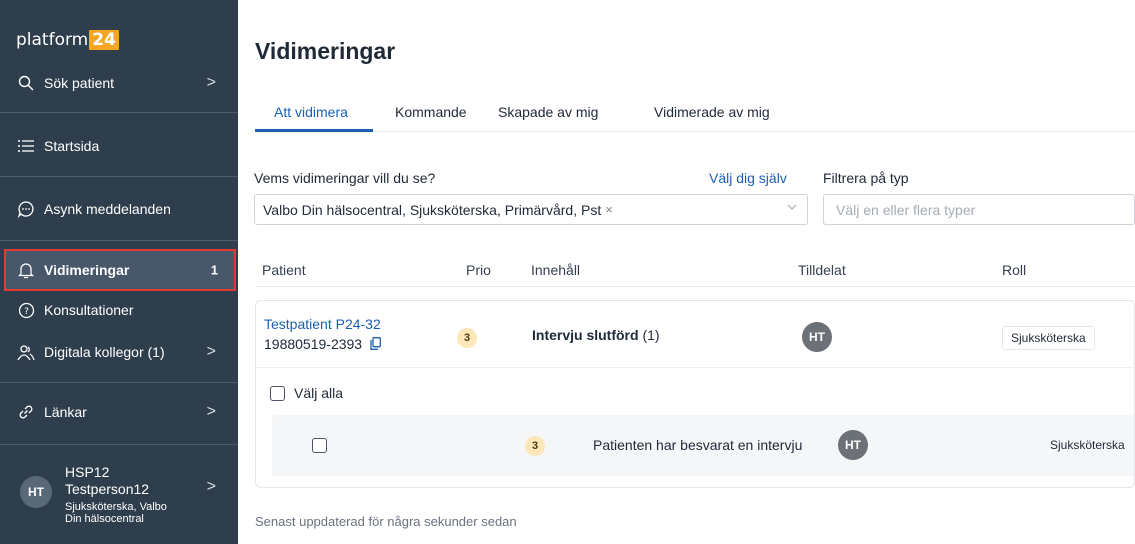 The image size is (1135, 544). I want to click on tab-upcoming: Kommande, so click(431, 112).